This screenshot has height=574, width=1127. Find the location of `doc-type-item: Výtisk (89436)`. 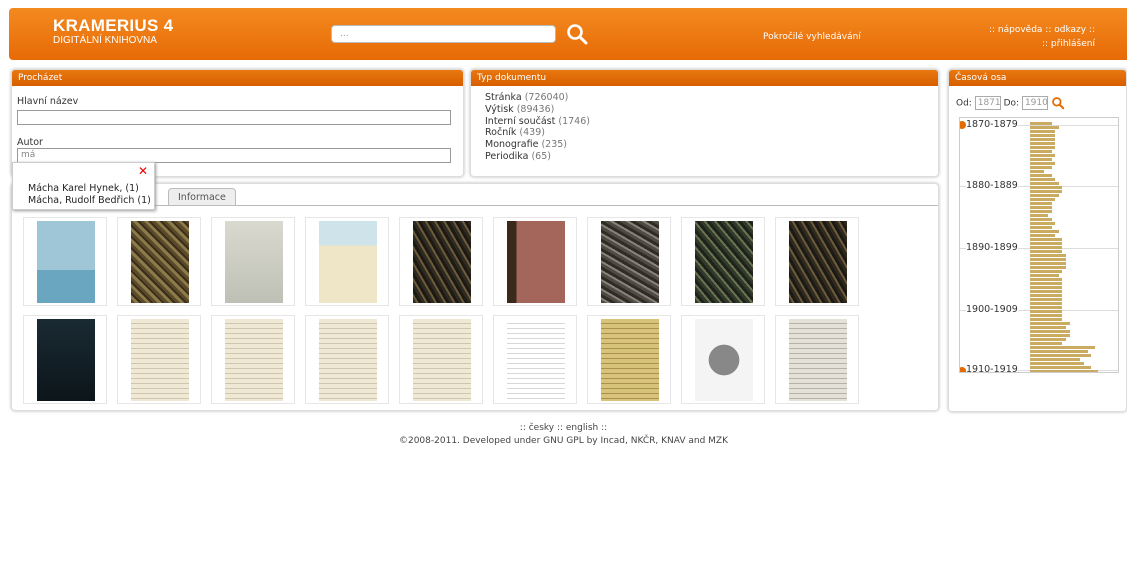

doc-type-item: Výtisk (89436) is located at coordinates (537, 110).